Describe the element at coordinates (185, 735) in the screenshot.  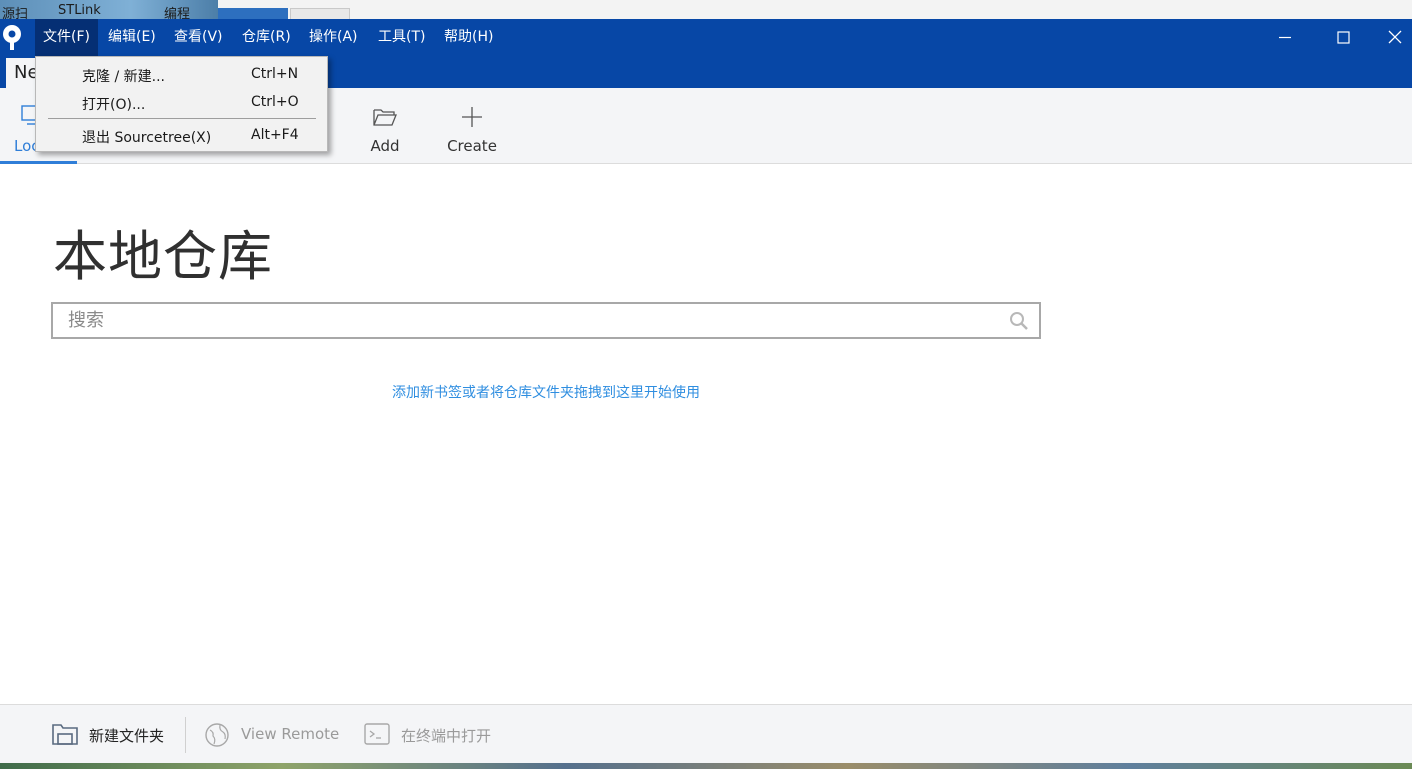
I see `divider` at that location.